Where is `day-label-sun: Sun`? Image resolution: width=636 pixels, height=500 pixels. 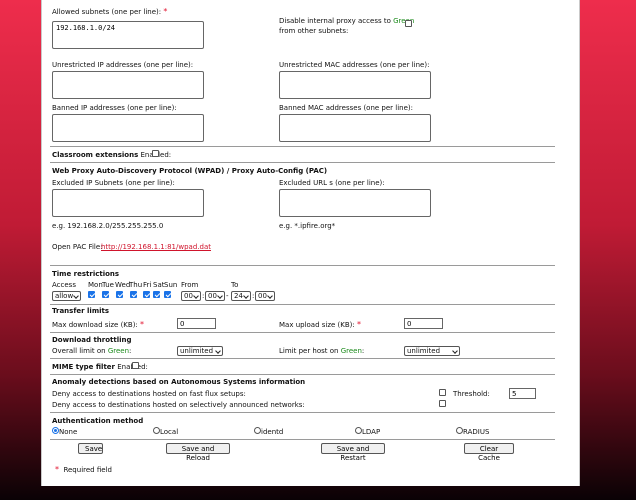
day-label-sun: Sun is located at coordinates (171, 285).